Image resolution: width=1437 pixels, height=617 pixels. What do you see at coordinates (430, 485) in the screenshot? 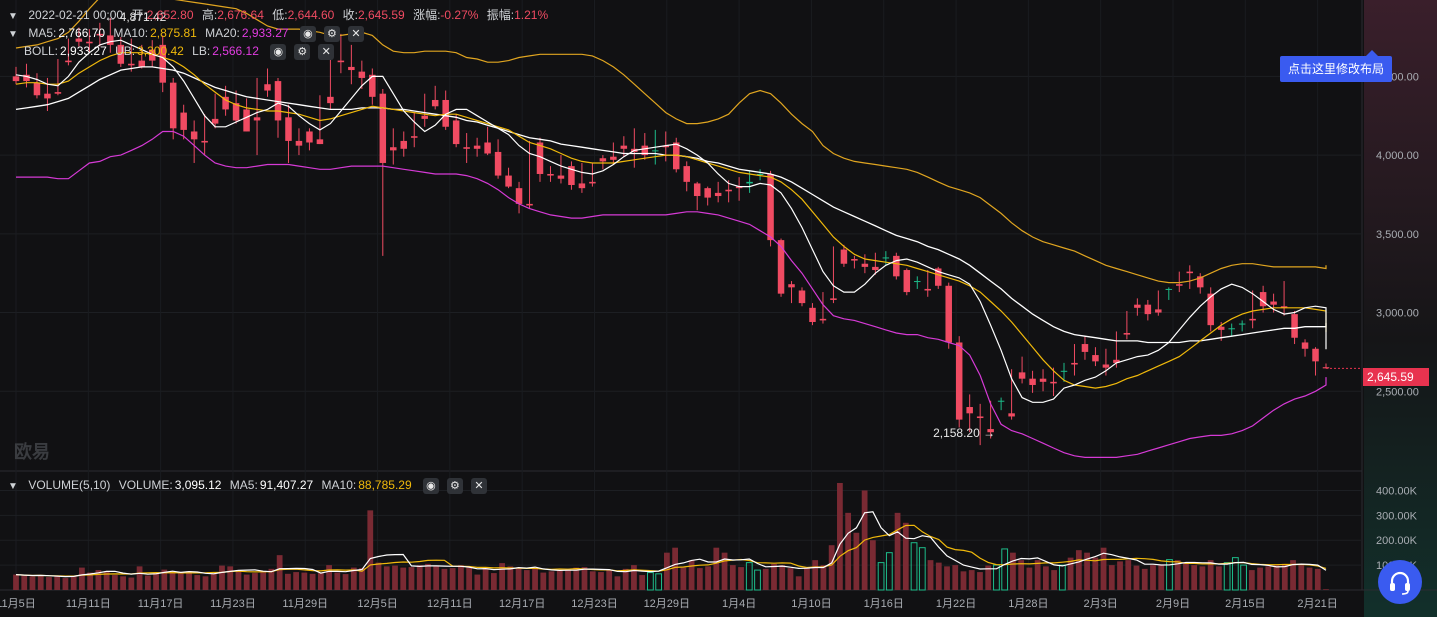
I see `volume-eye-icon: ◉` at bounding box center [430, 485].